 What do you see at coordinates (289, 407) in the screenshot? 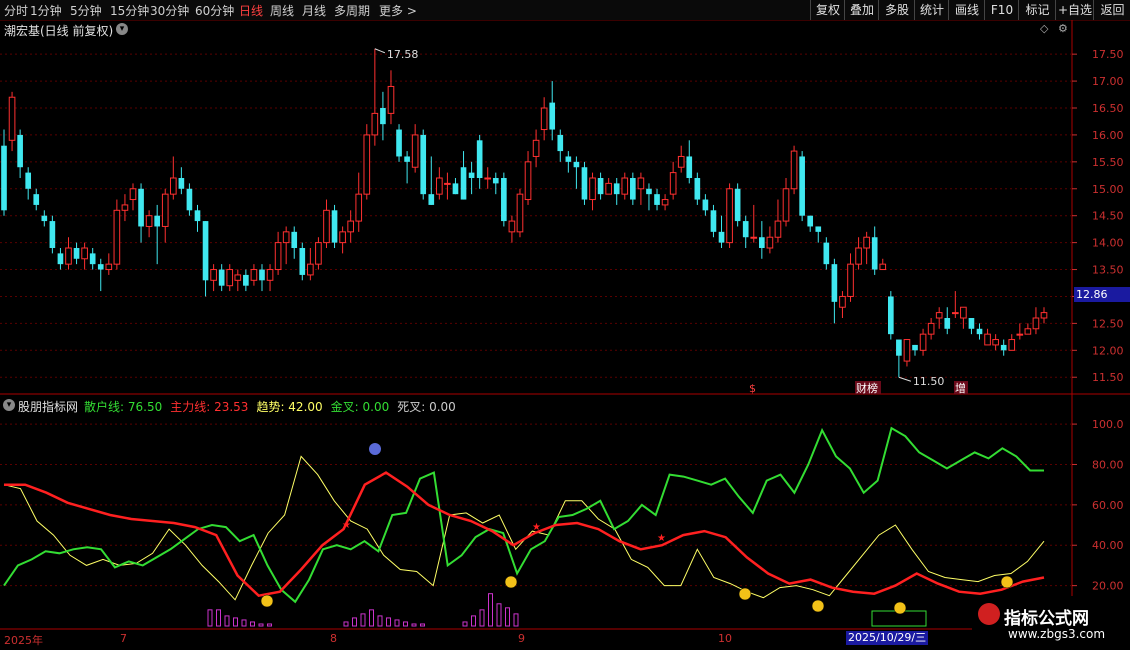
I see `indicator-item-2: 趋势: 42.00` at bounding box center [289, 407].